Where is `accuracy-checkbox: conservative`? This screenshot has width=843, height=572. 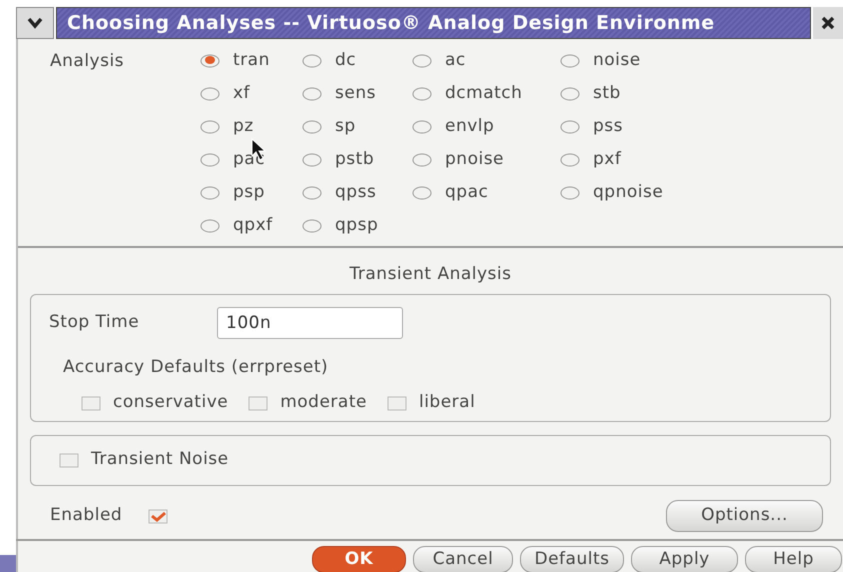
accuracy-checkbox: conservative is located at coordinates (154, 403).